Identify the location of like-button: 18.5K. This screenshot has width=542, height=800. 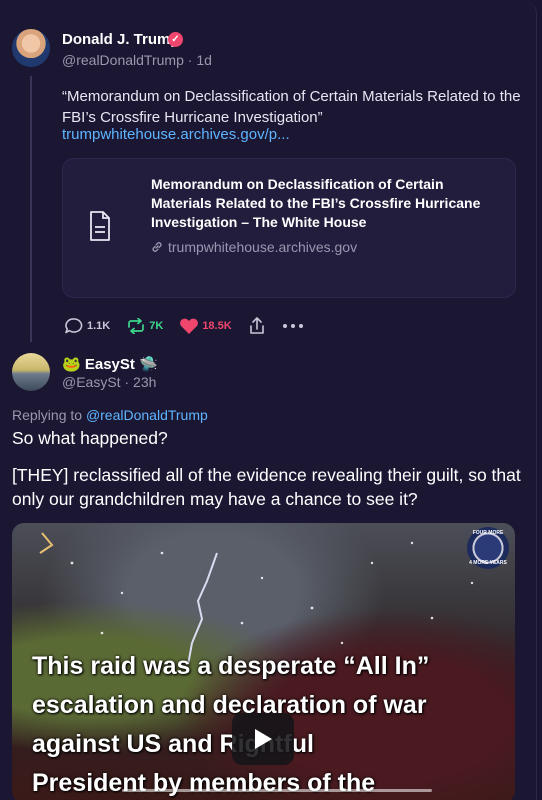
(205, 326).